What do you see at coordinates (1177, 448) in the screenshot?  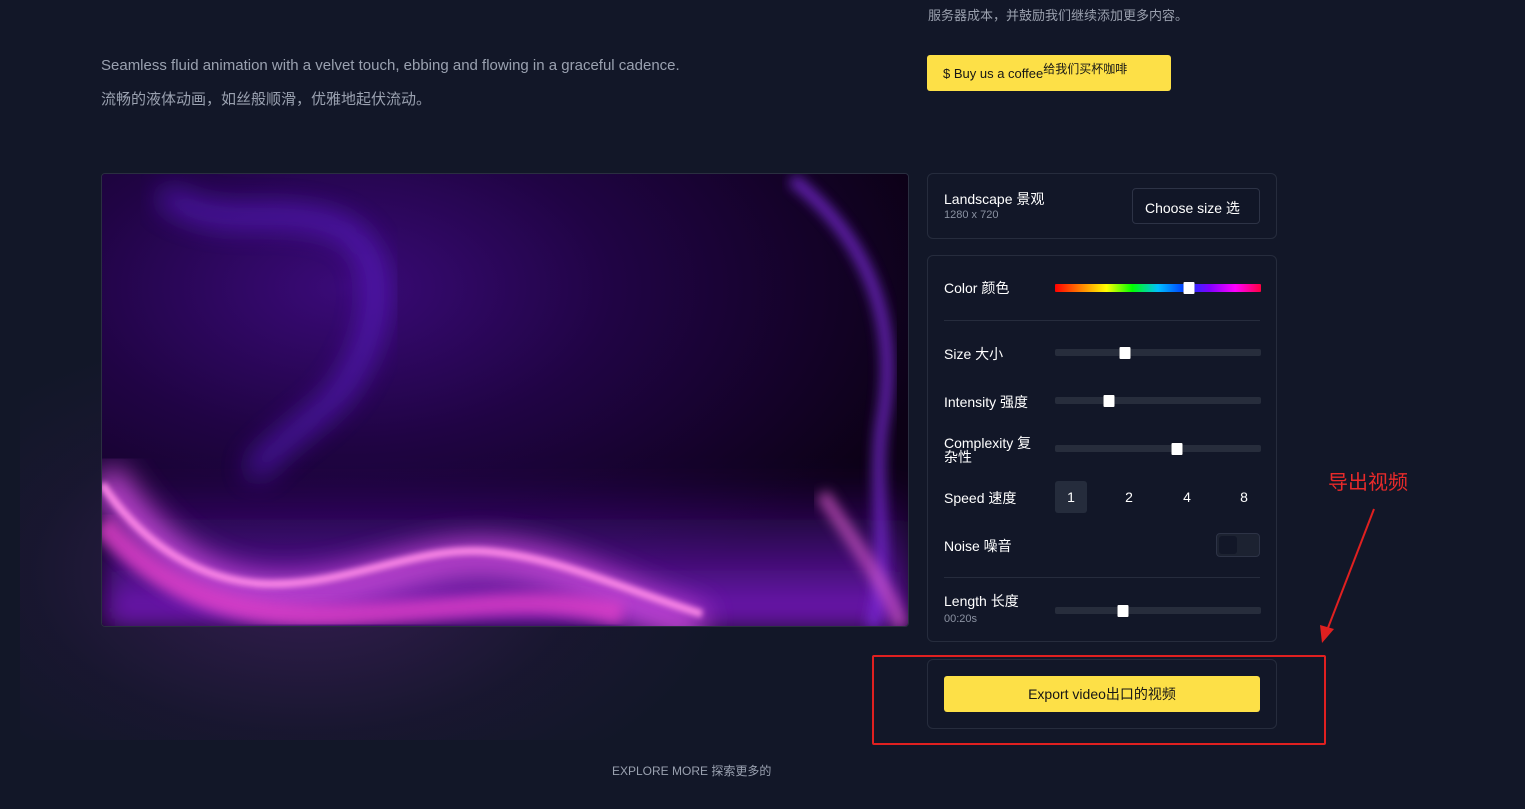 I see `complexity-slider-thumb` at bounding box center [1177, 448].